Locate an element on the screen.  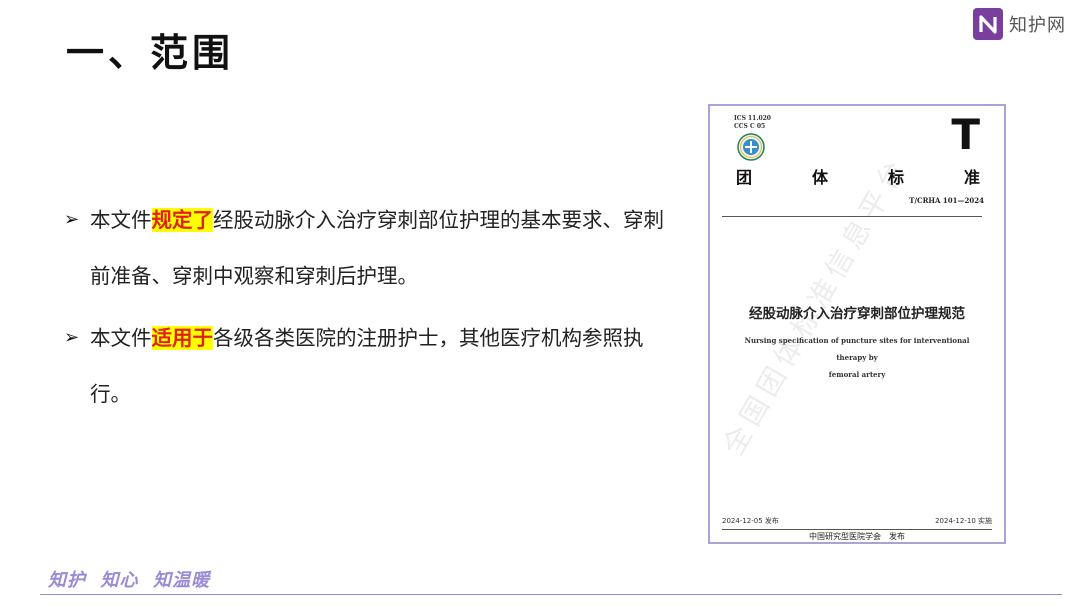
effective-date: 2024-12-10 实施 is located at coordinates (963, 521).